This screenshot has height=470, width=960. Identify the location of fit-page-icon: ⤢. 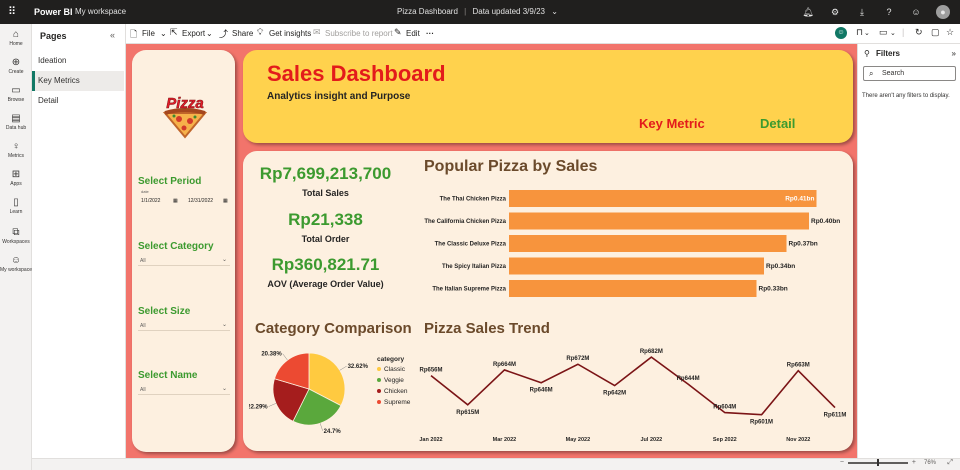
(950, 463).